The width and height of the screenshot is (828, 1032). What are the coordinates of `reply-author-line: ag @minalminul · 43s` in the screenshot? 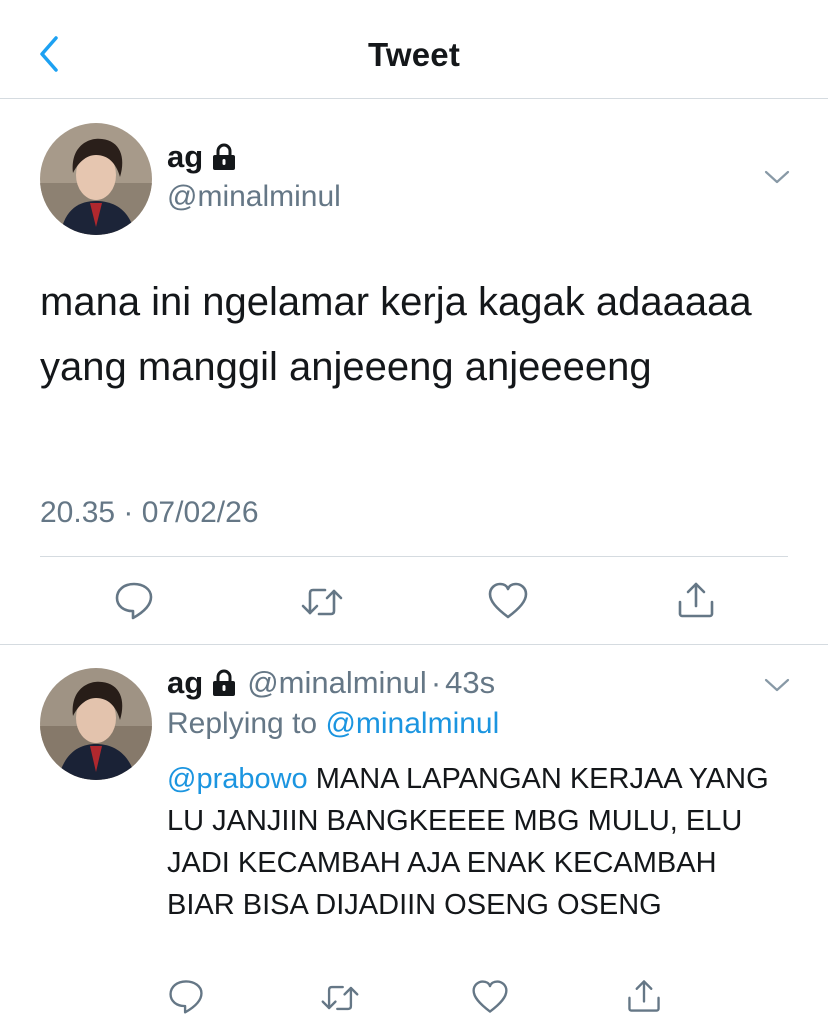 It's located at (331, 683).